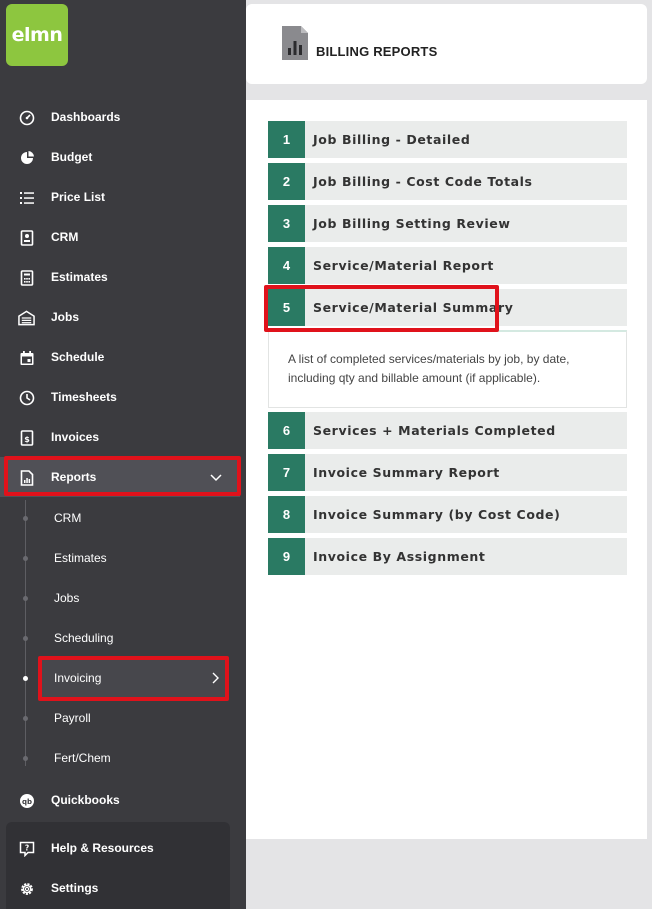 The image size is (652, 909). Describe the element at coordinates (446, 44) in the screenshot. I see `page-header: BILLING REPORTS` at that location.